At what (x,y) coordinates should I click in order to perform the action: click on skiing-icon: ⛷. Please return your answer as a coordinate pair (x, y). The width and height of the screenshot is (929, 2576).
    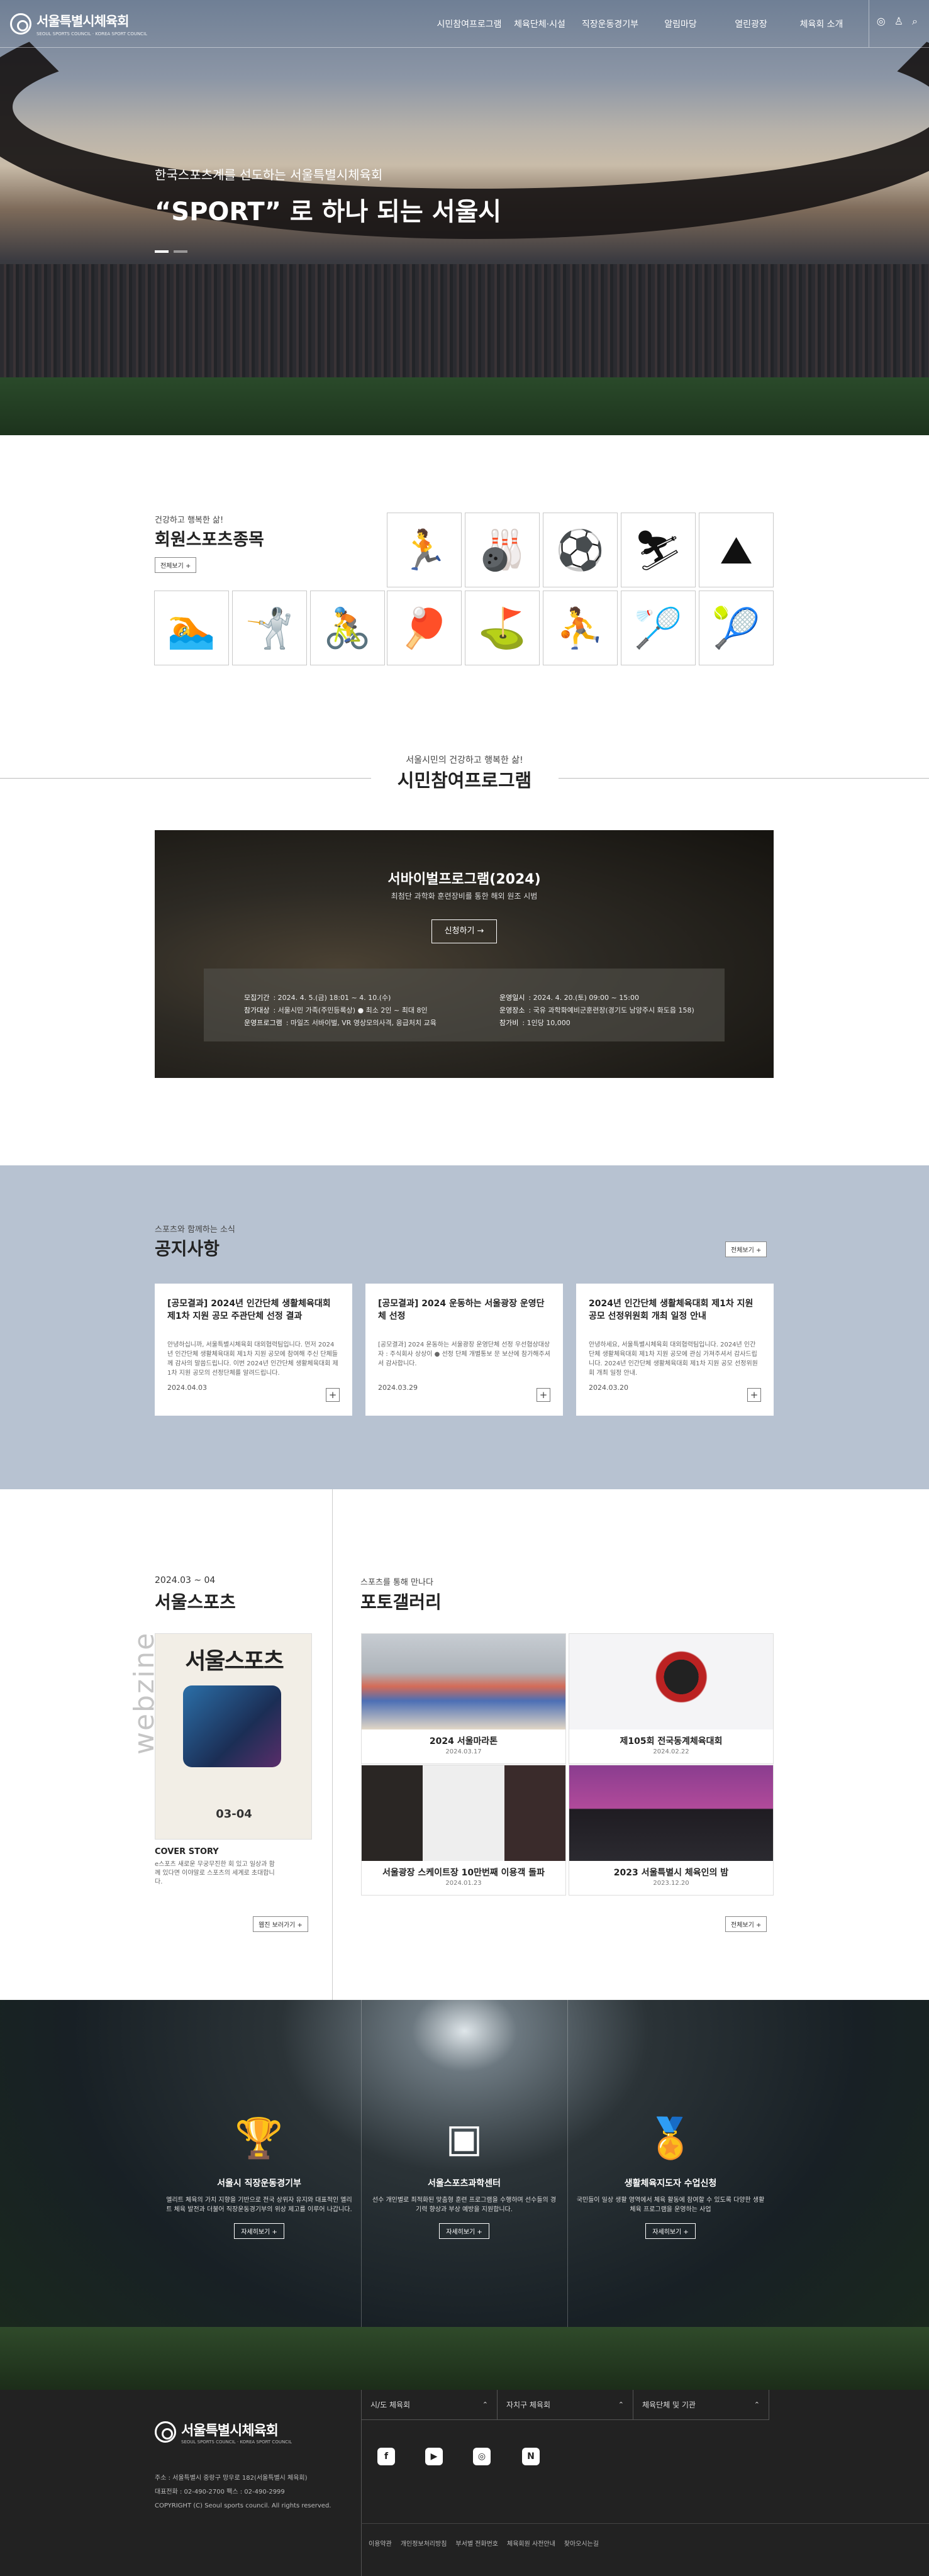
    Looking at the image, I should click on (658, 550).